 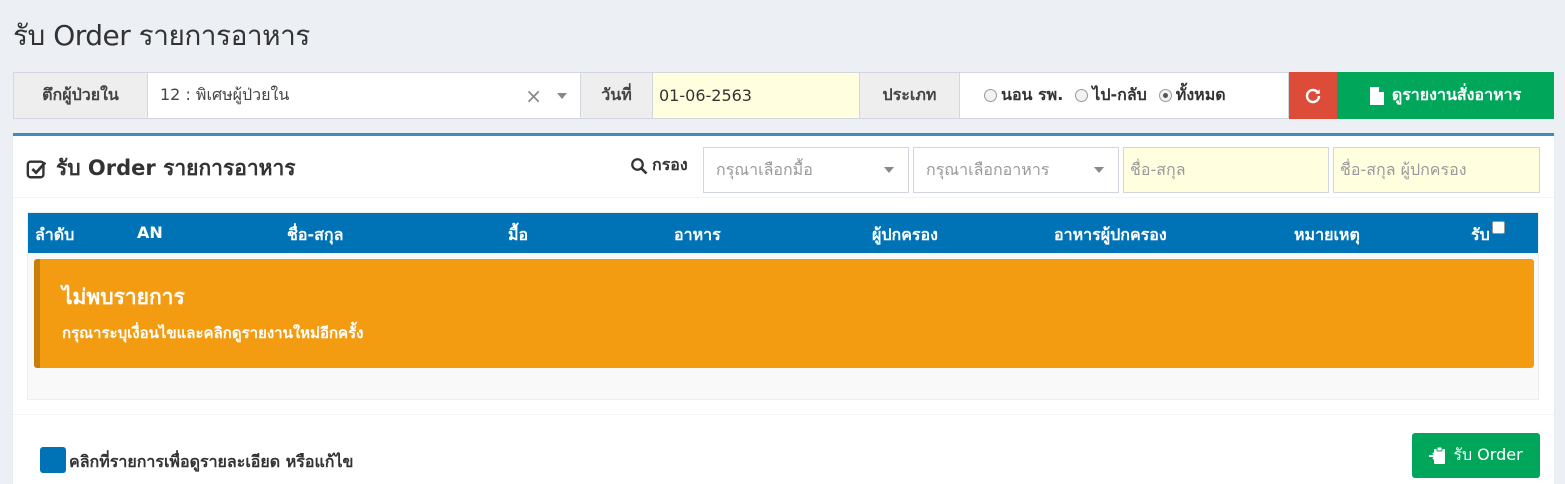 What do you see at coordinates (1226, 170) in the screenshot?
I see `name-filter-input: ชื่อ-สกุล` at bounding box center [1226, 170].